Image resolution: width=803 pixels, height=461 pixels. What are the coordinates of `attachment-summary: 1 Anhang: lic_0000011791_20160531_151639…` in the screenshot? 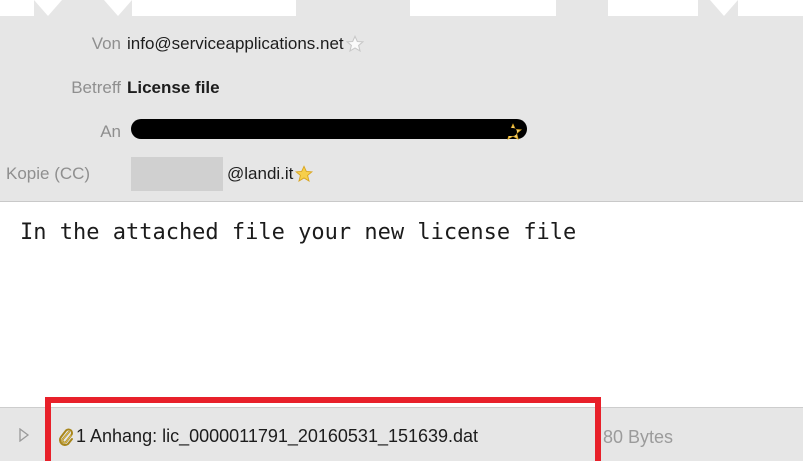 It's located at (277, 436).